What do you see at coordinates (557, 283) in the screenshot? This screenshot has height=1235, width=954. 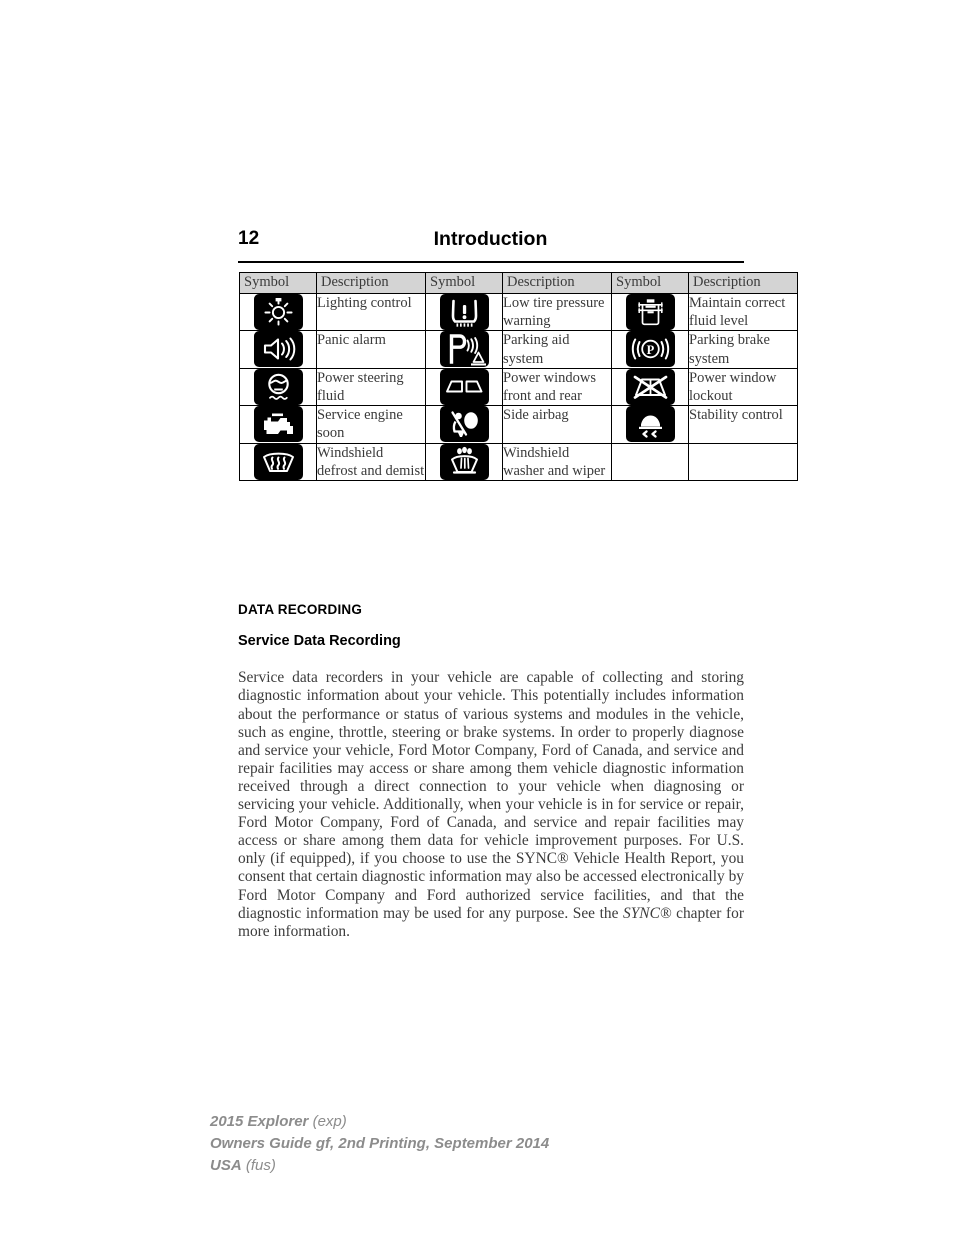 I see `column-header-description-2: Description` at bounding box center [557, 283].